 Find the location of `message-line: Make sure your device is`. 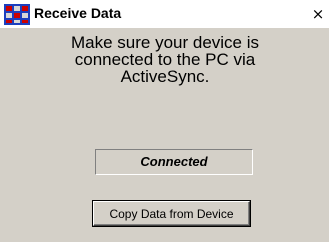

message-line: Make sure your device is is located at coordinates (165, 42).